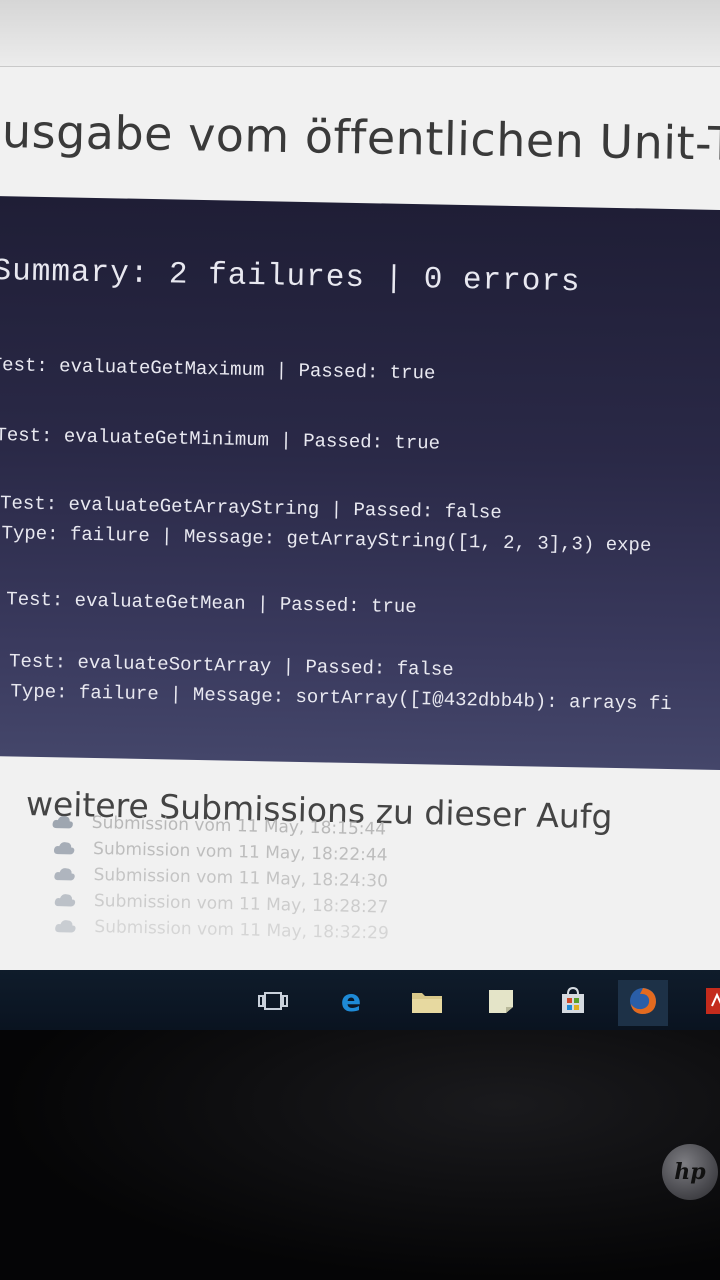 Image resolution: width=720 pixels, height=1280 pixels. I want to click on svg-text: hp, so click(690, 1172).